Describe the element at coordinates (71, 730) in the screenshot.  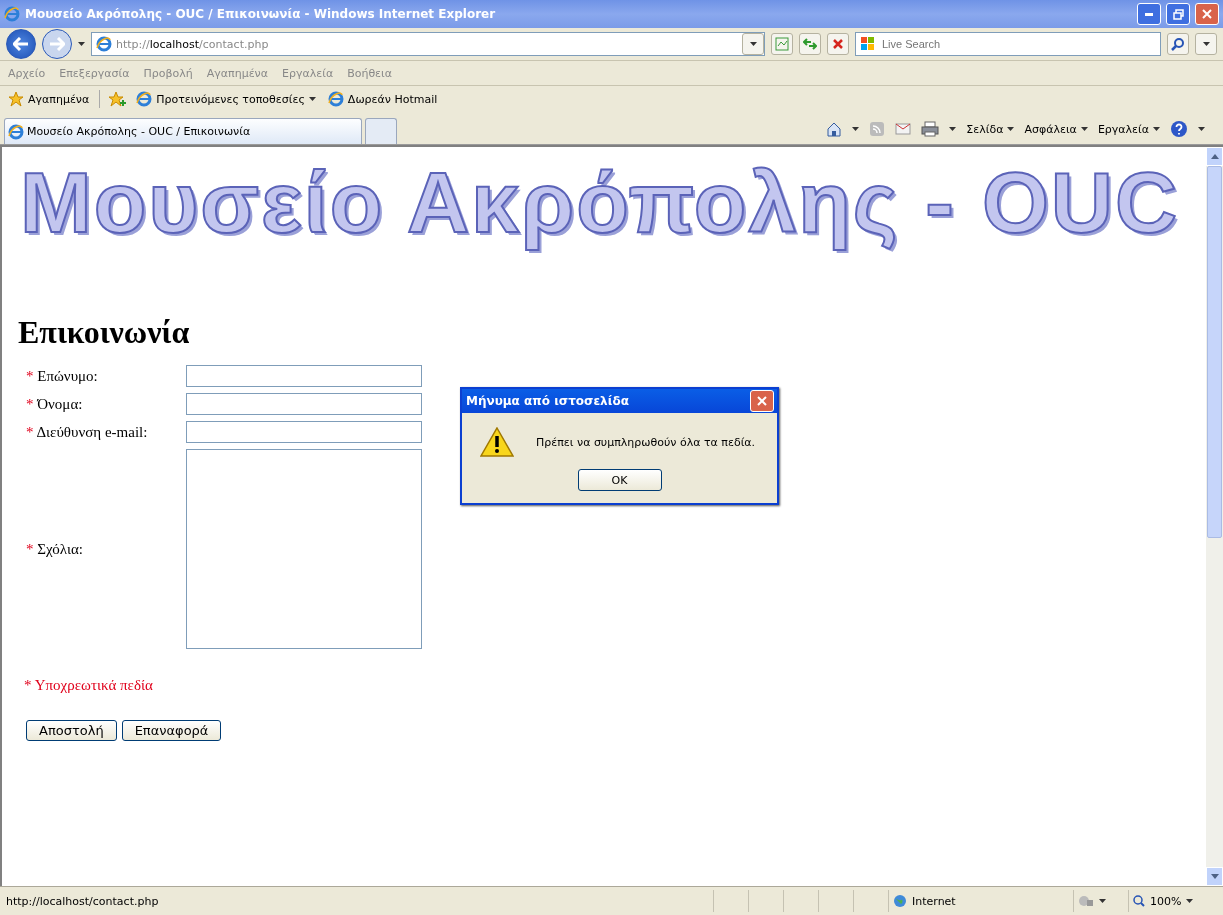
I see `form-button: Αποστολή` at that location.